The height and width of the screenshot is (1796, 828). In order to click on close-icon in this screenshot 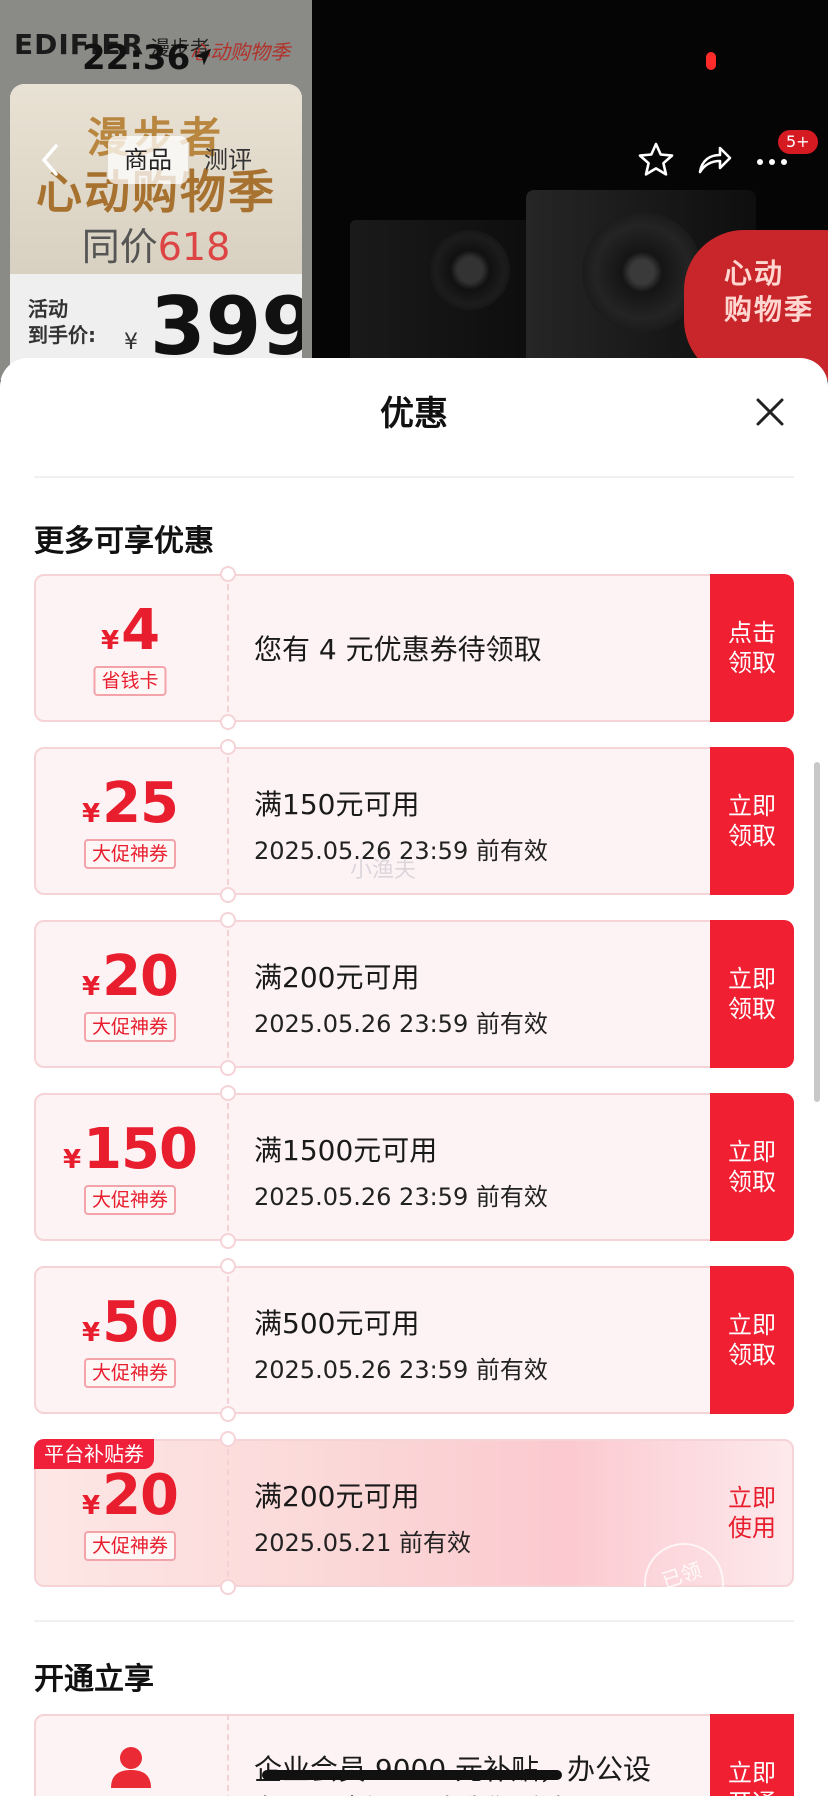, I will do `click(770, 412)`.